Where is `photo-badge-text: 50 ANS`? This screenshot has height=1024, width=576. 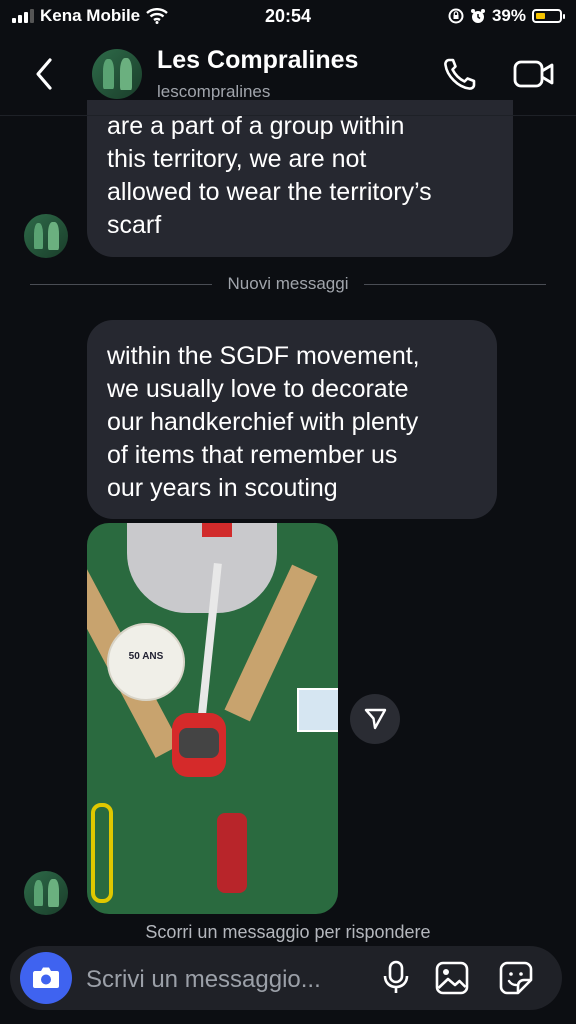
photo-badge-text: 50 ANS is located at coordinates (146, 656).